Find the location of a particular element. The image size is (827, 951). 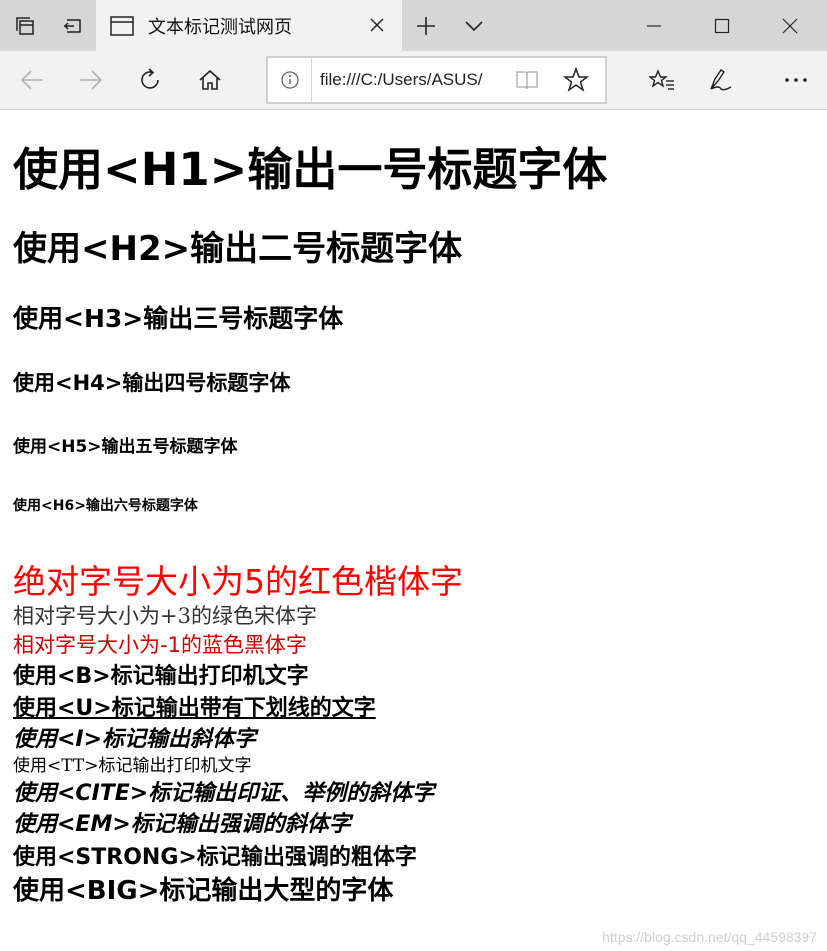

cite-text: 使用<CITE>标记输出印证、举例的斜体字 is located at coordinates (224, 793).